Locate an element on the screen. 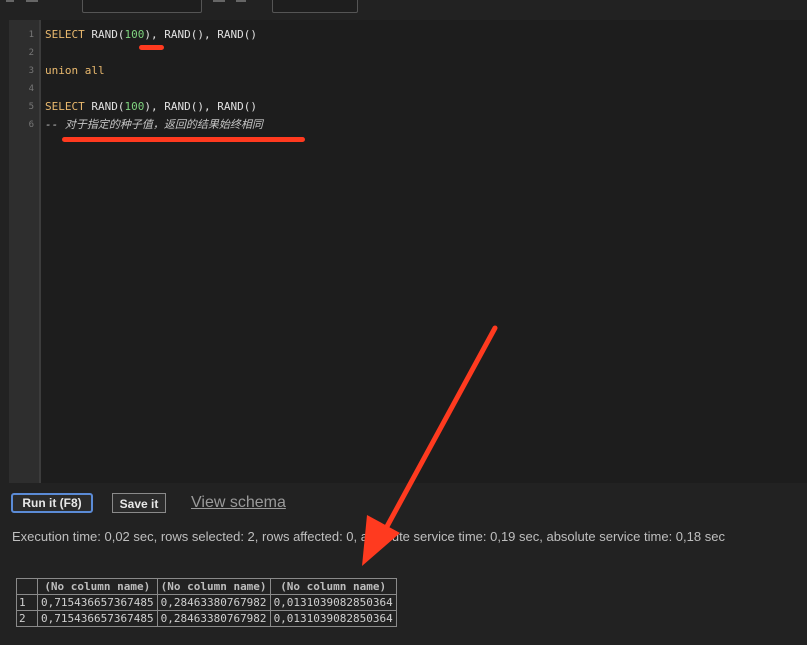  line-number: 5 is located at coordinates (31, 107).